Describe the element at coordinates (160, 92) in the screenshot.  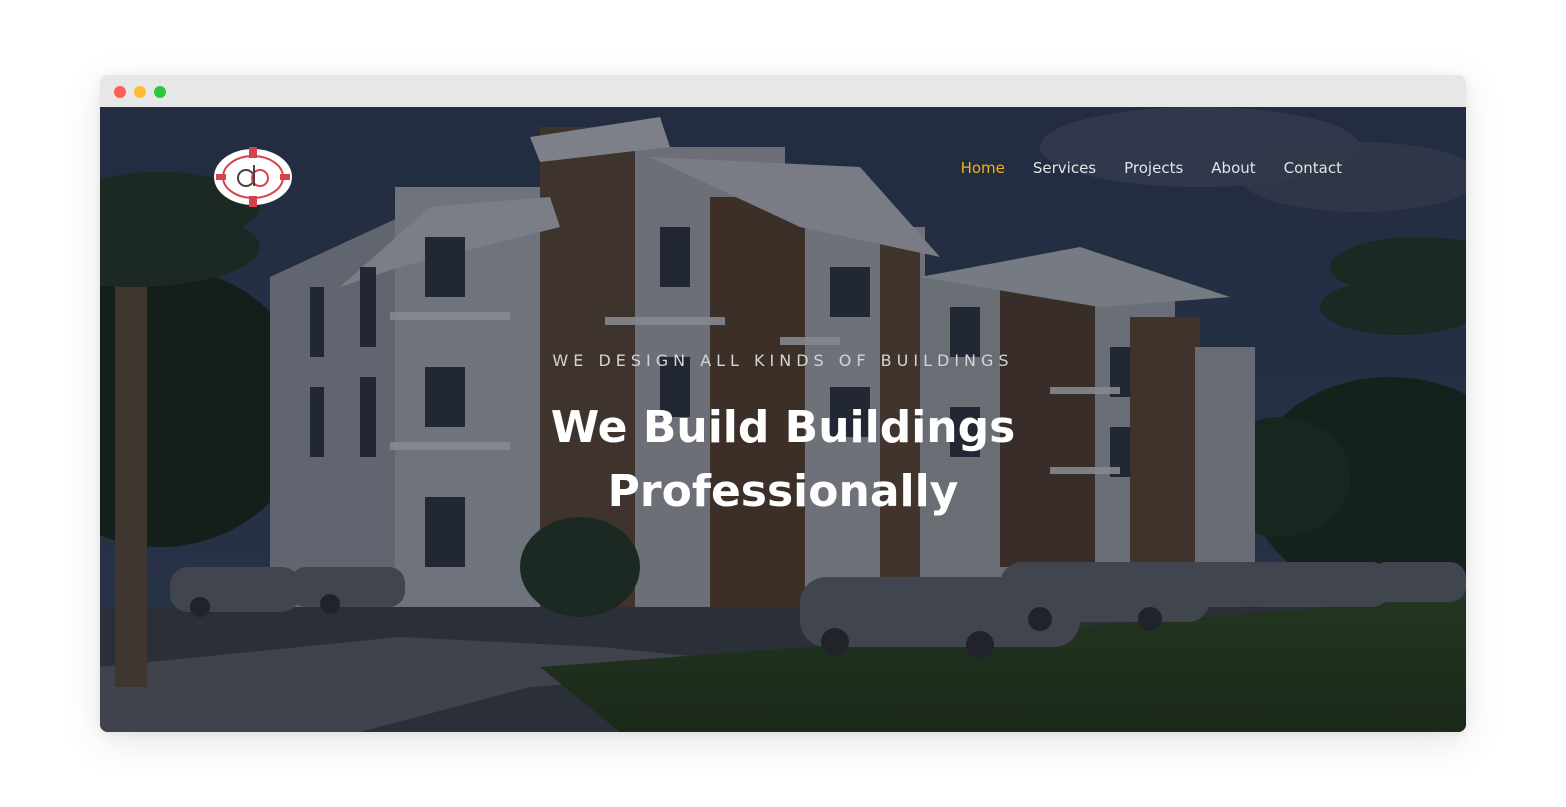
I see `maximize-window-button` at that location.